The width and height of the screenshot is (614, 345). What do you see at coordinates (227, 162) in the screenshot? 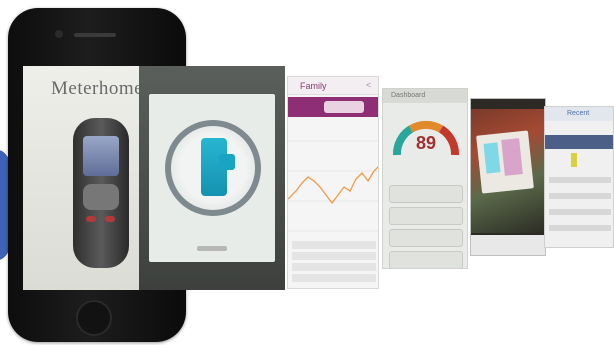
I see `device-logo-icon-part` at bounding box center [227, 162].